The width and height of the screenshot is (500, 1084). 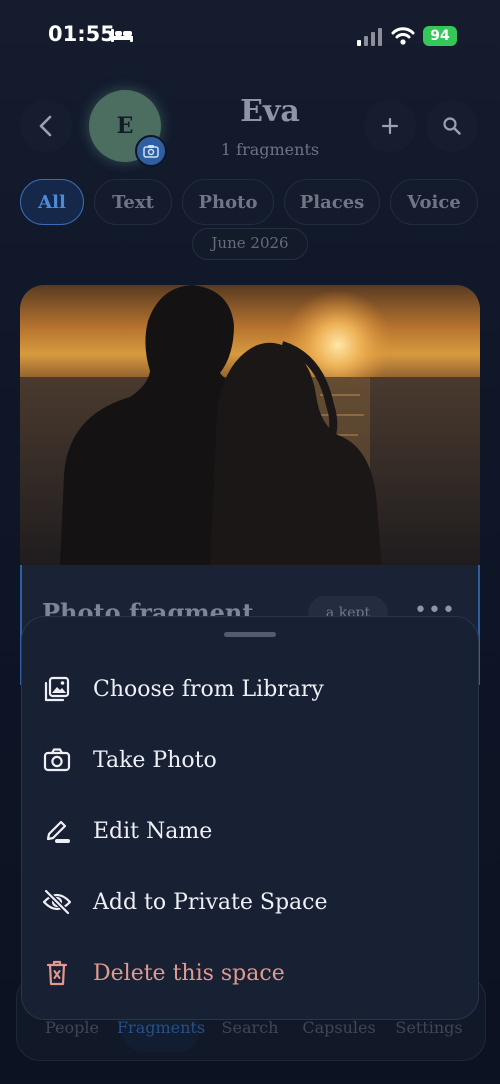 What do you see at coordinates (250, 36) in the screenshot?
I see `status-bar: 01:55 94` at bounding box center [250, 36].